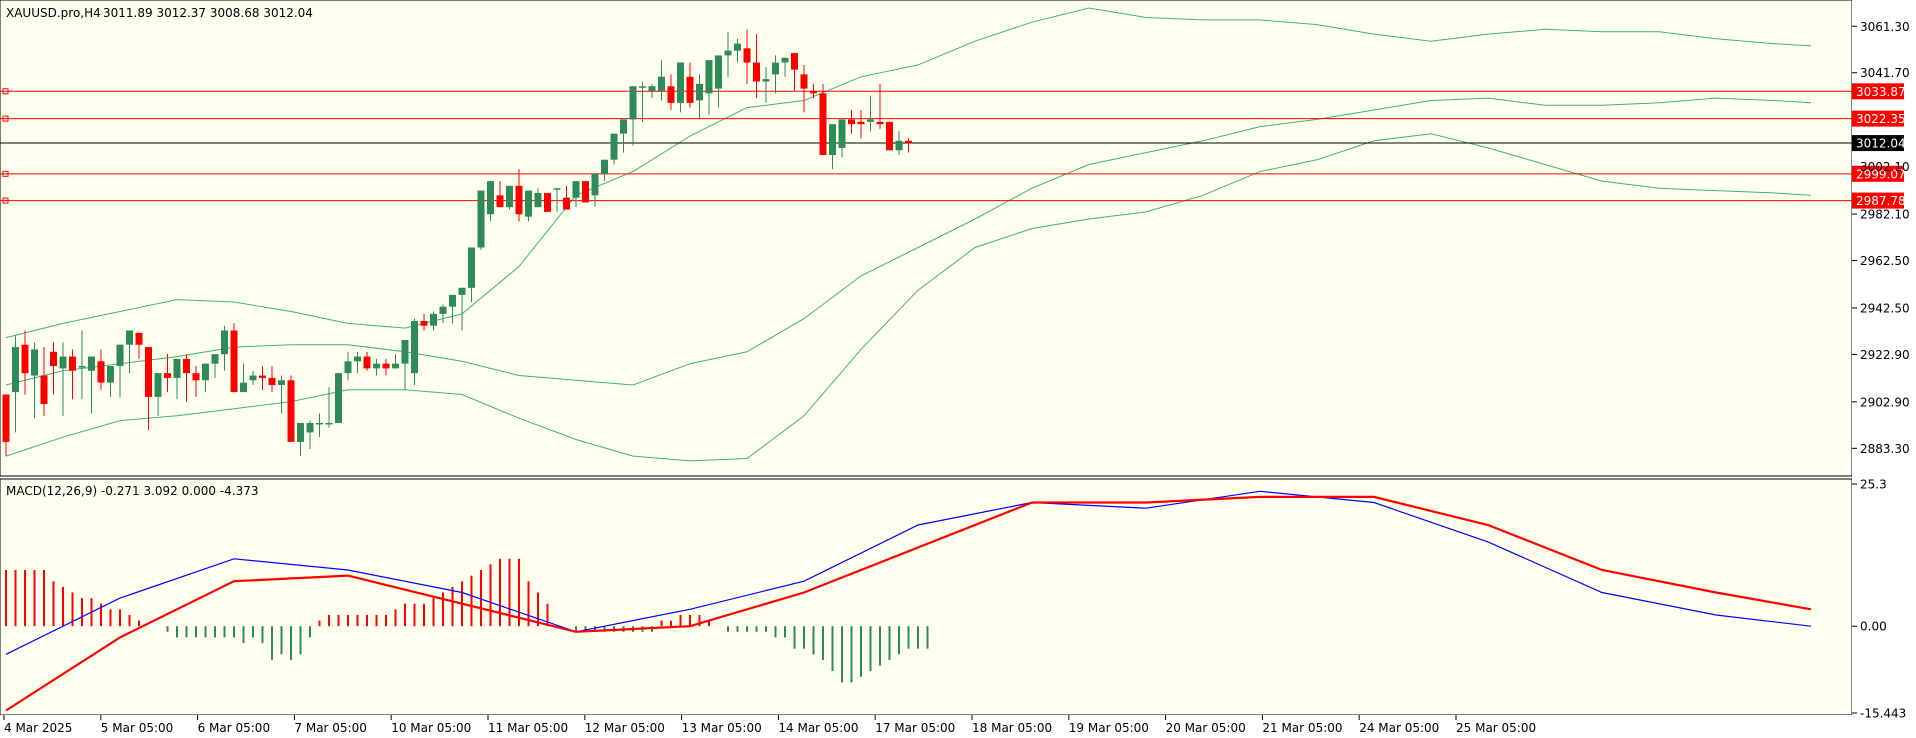  What do you see at coordinates (528, 728) in the screenshot?
I see `time-tick-label: 11 Mar 05:00` at bounding box center [528, 728].